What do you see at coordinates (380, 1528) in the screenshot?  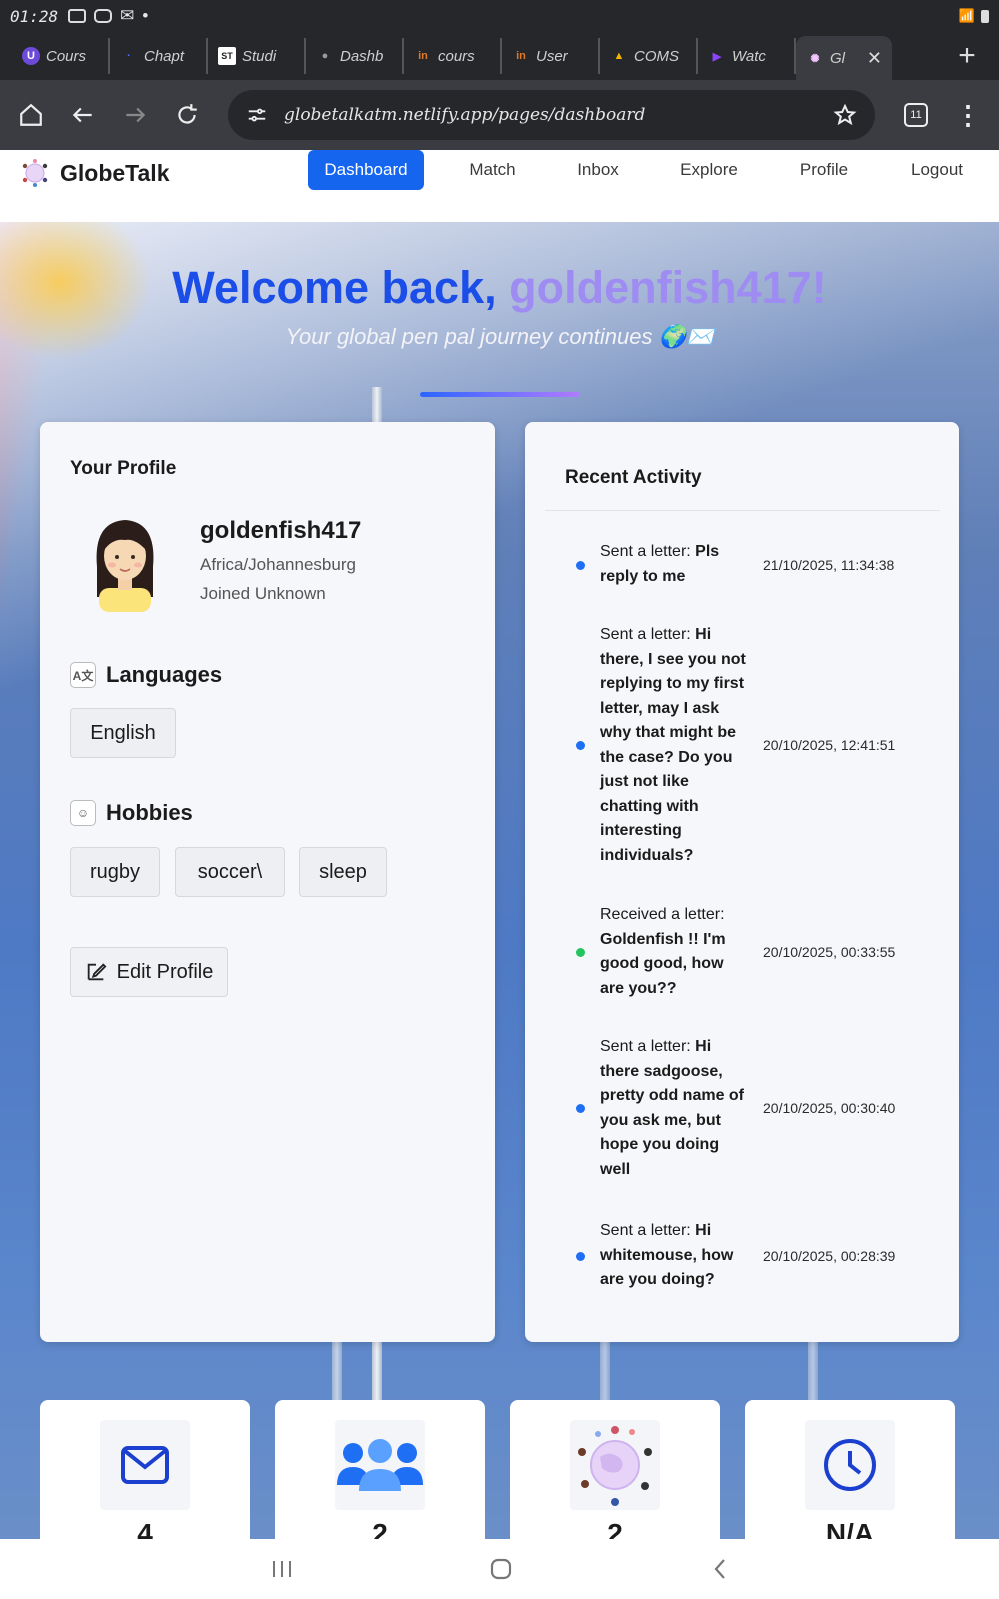 I see `stat-penpals-value: 2` at bounding box center [380, 1528].